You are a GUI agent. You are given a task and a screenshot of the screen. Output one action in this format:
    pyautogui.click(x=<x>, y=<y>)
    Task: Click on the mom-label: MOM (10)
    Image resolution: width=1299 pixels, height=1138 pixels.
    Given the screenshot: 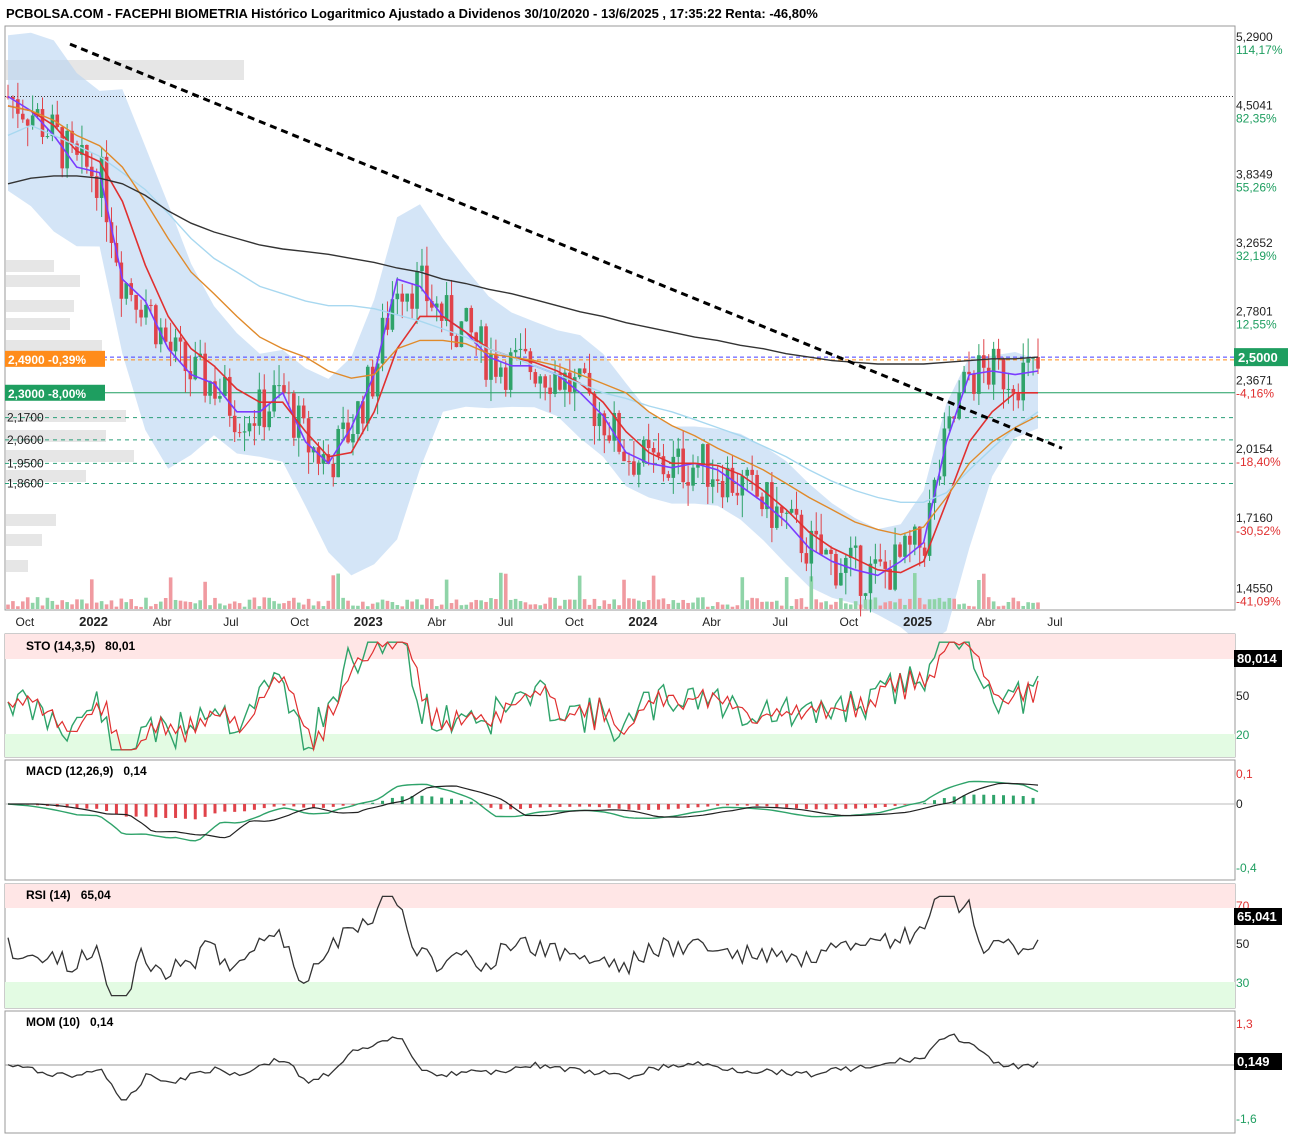 What is the action you would take?
    pyautogui.click(x=53, y=1022)
    